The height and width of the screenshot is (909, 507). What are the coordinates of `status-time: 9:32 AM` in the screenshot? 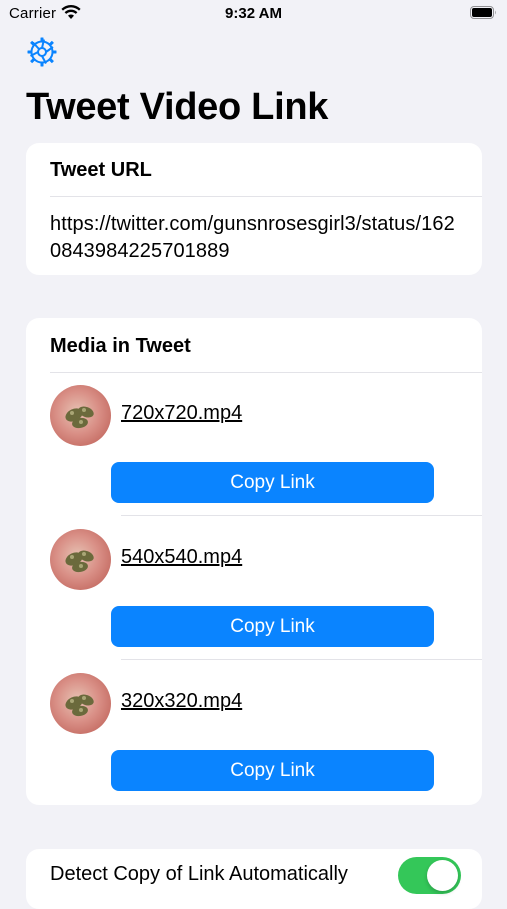 It's located at (253, 13).